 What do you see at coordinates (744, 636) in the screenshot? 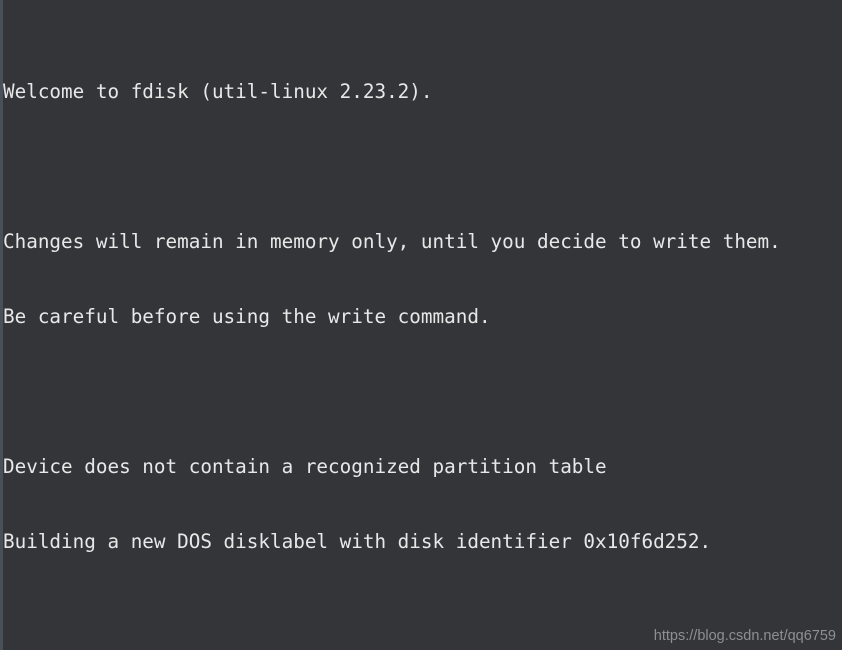
I see `watermark-url: https://blog.csdn.net/qq6759` at bounding box center [744, 636].